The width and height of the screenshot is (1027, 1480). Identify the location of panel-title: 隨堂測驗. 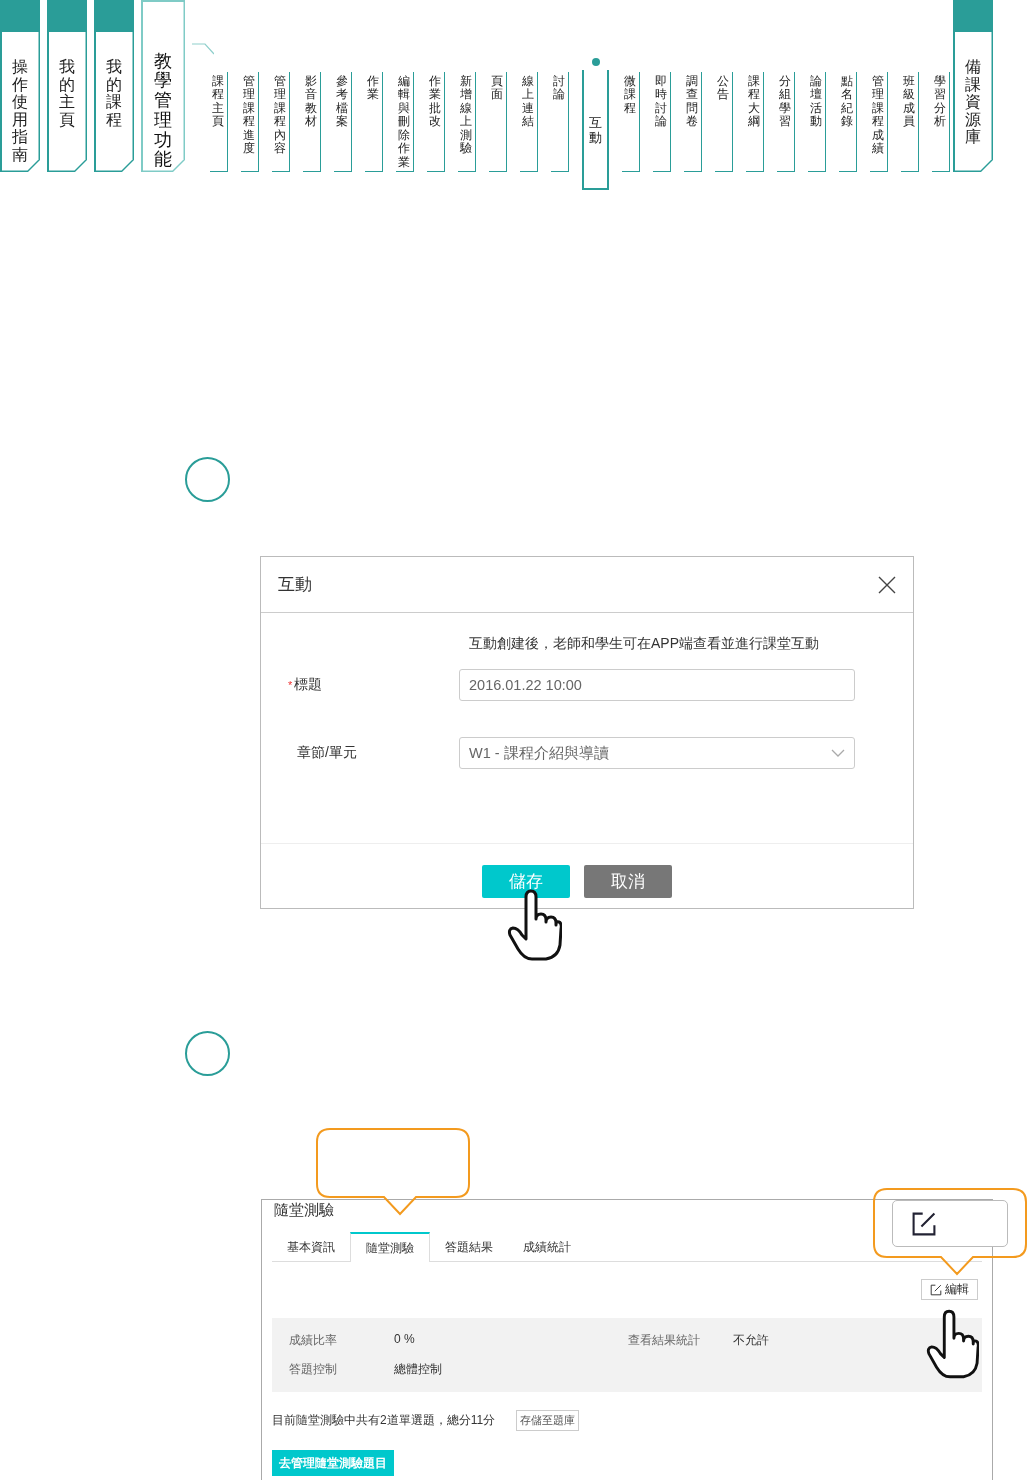
(304, 1210).